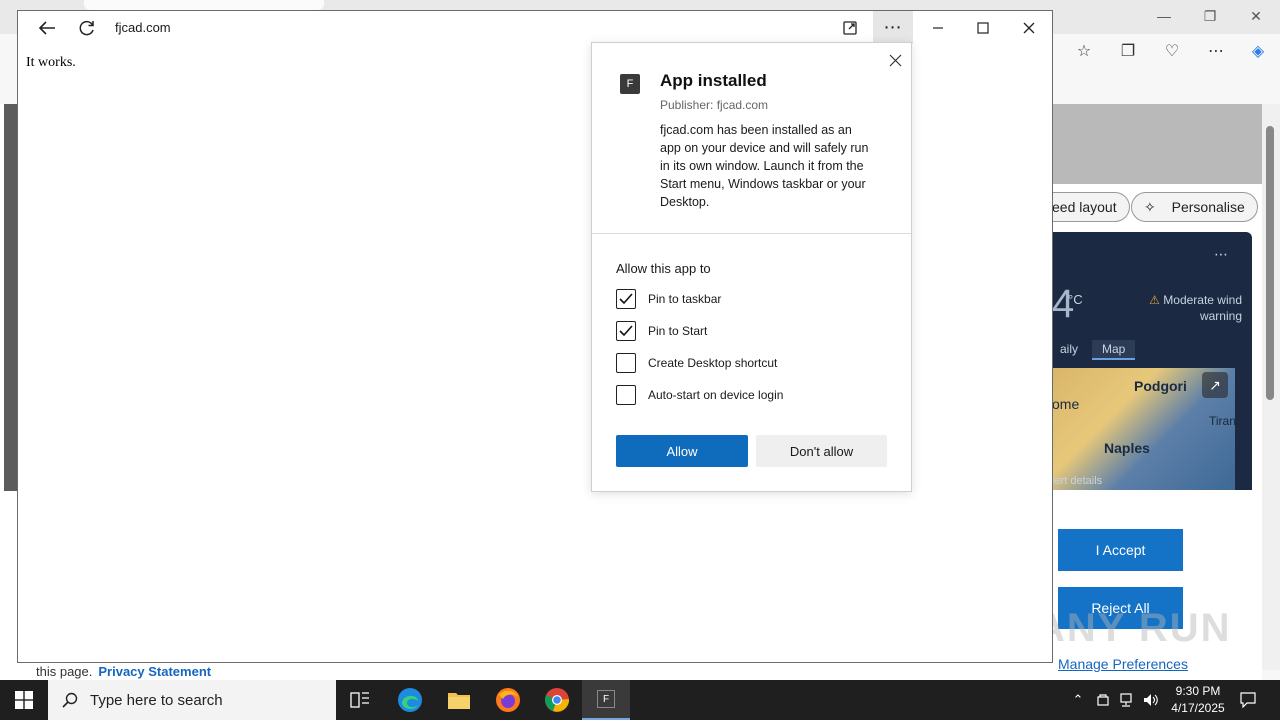  What do you see at coordinates (1154, 300) in the screenshot?
I see `warning-icon: ⚠` at bounding box center [1154, 300].